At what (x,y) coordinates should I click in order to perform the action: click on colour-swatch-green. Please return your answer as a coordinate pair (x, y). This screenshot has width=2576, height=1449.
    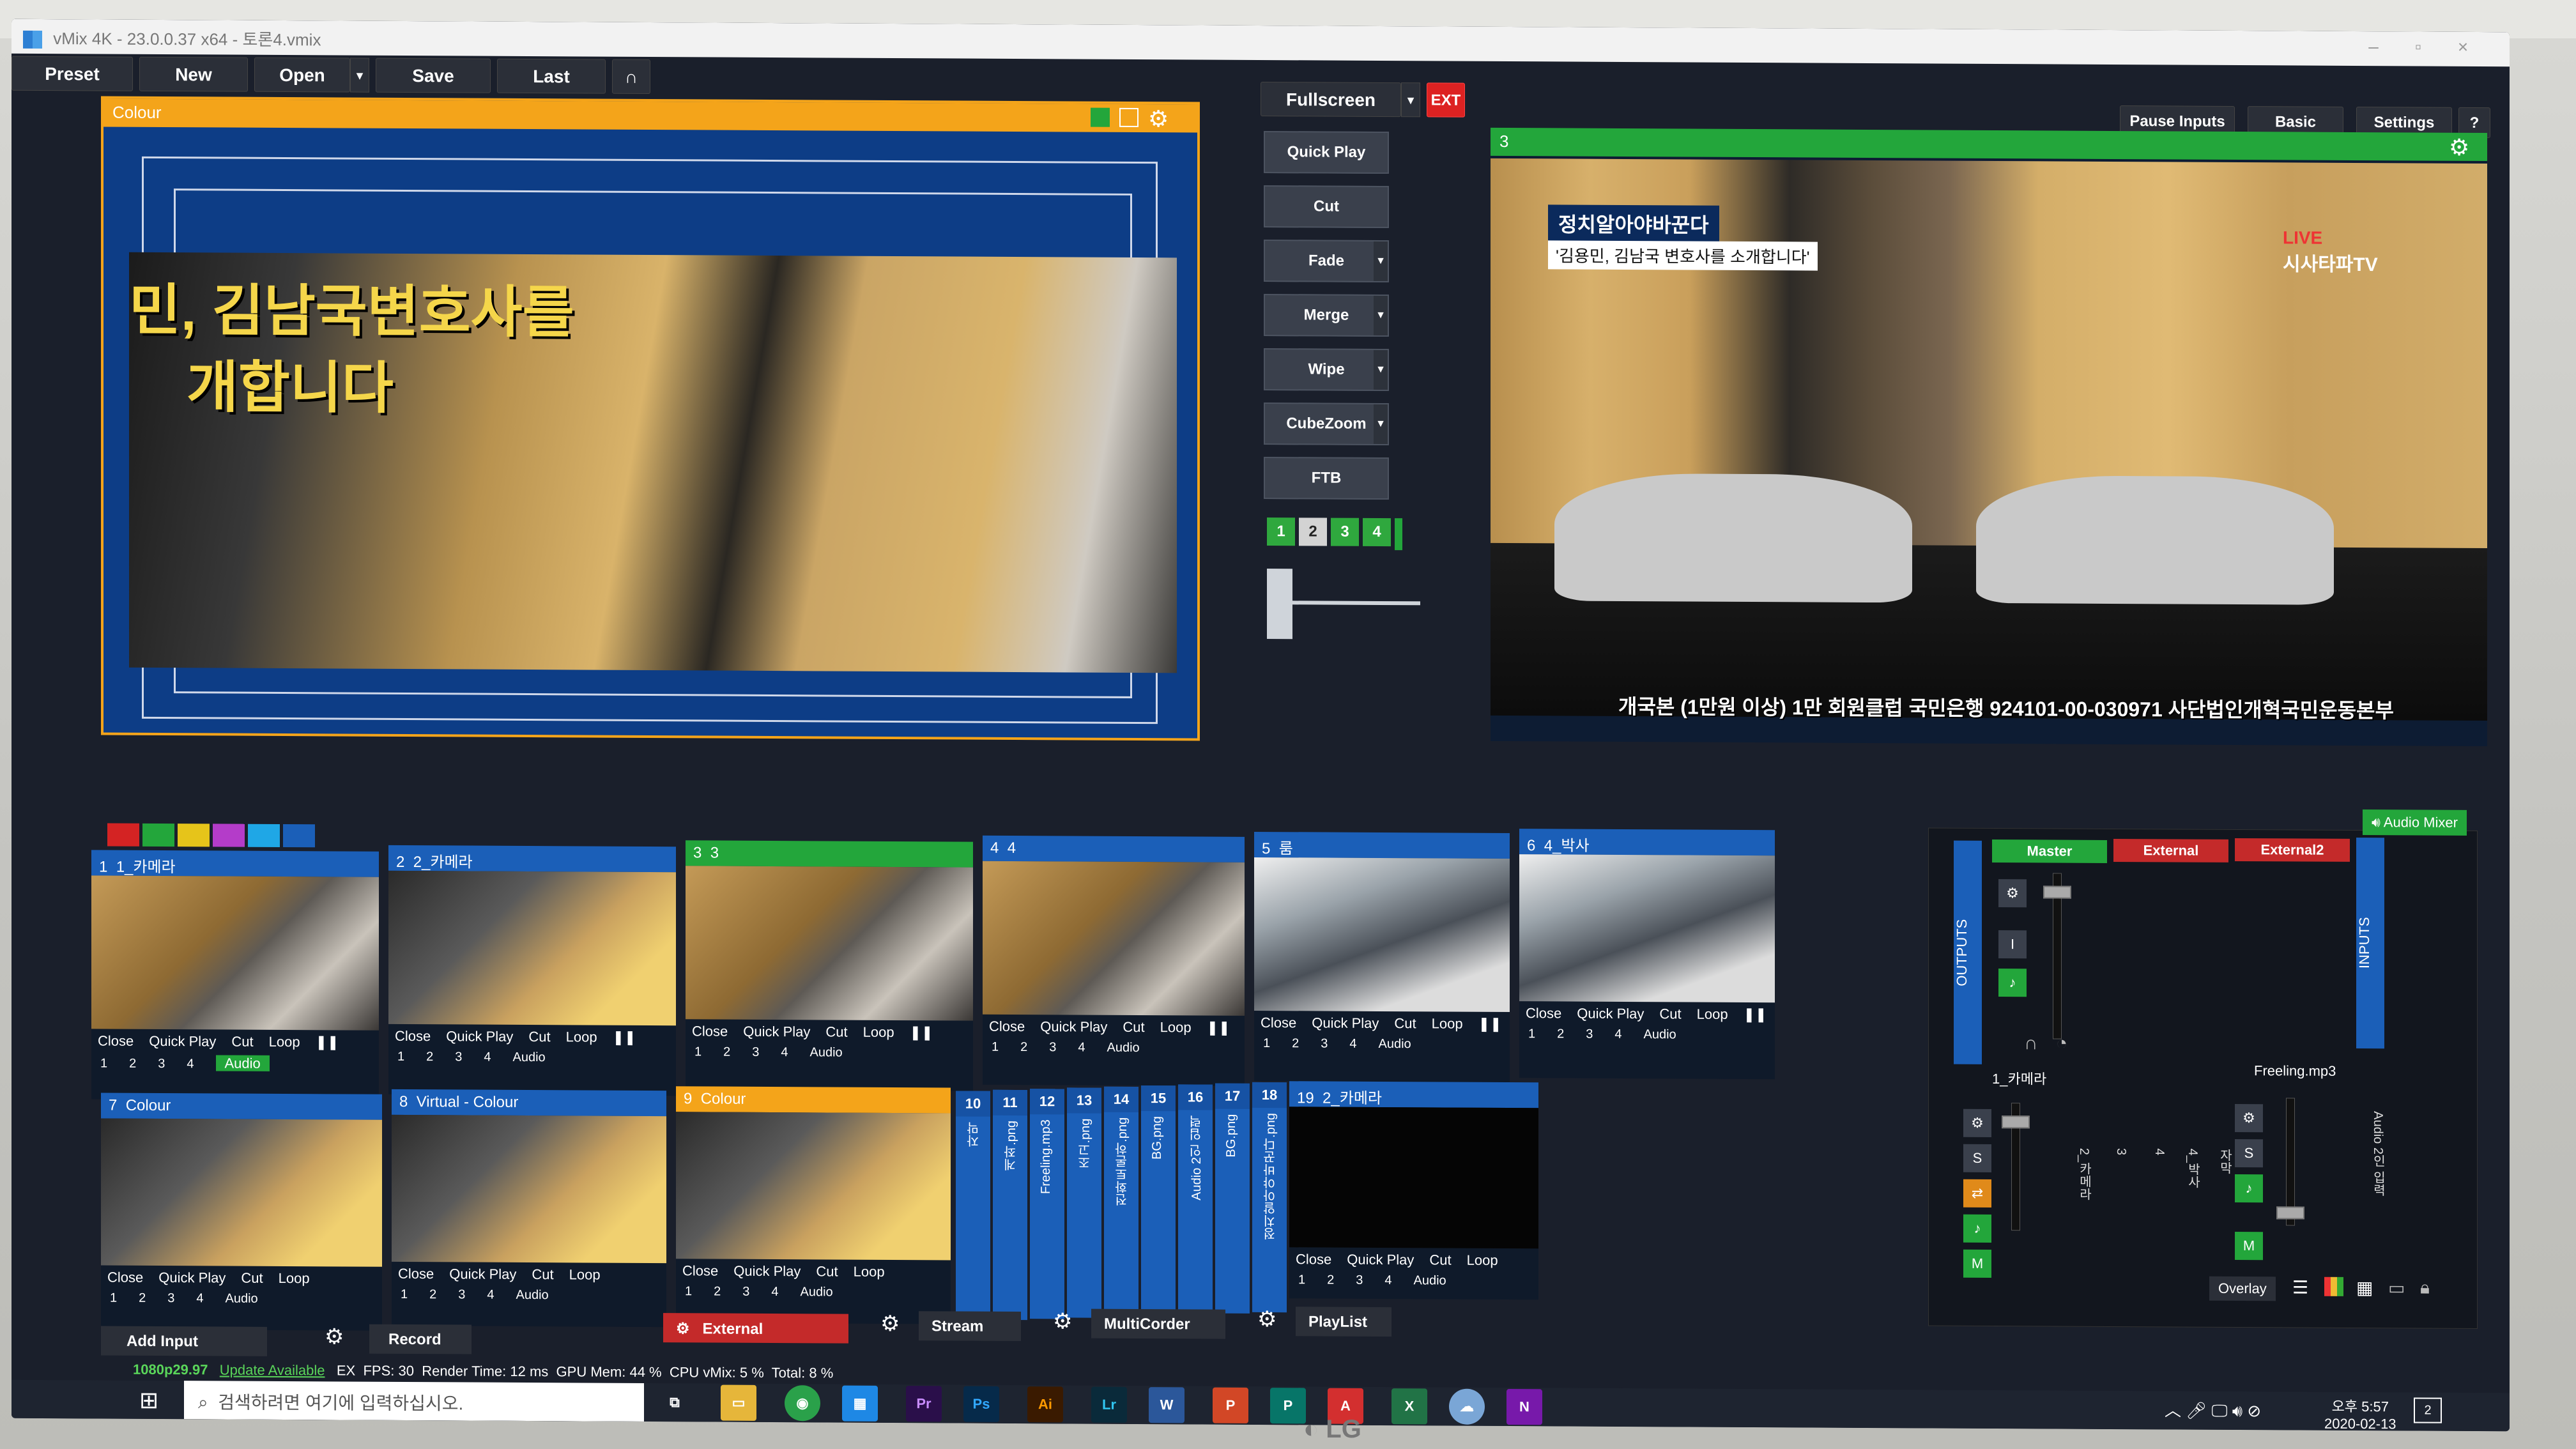
    Looking at the image, I should click on (158, 835).